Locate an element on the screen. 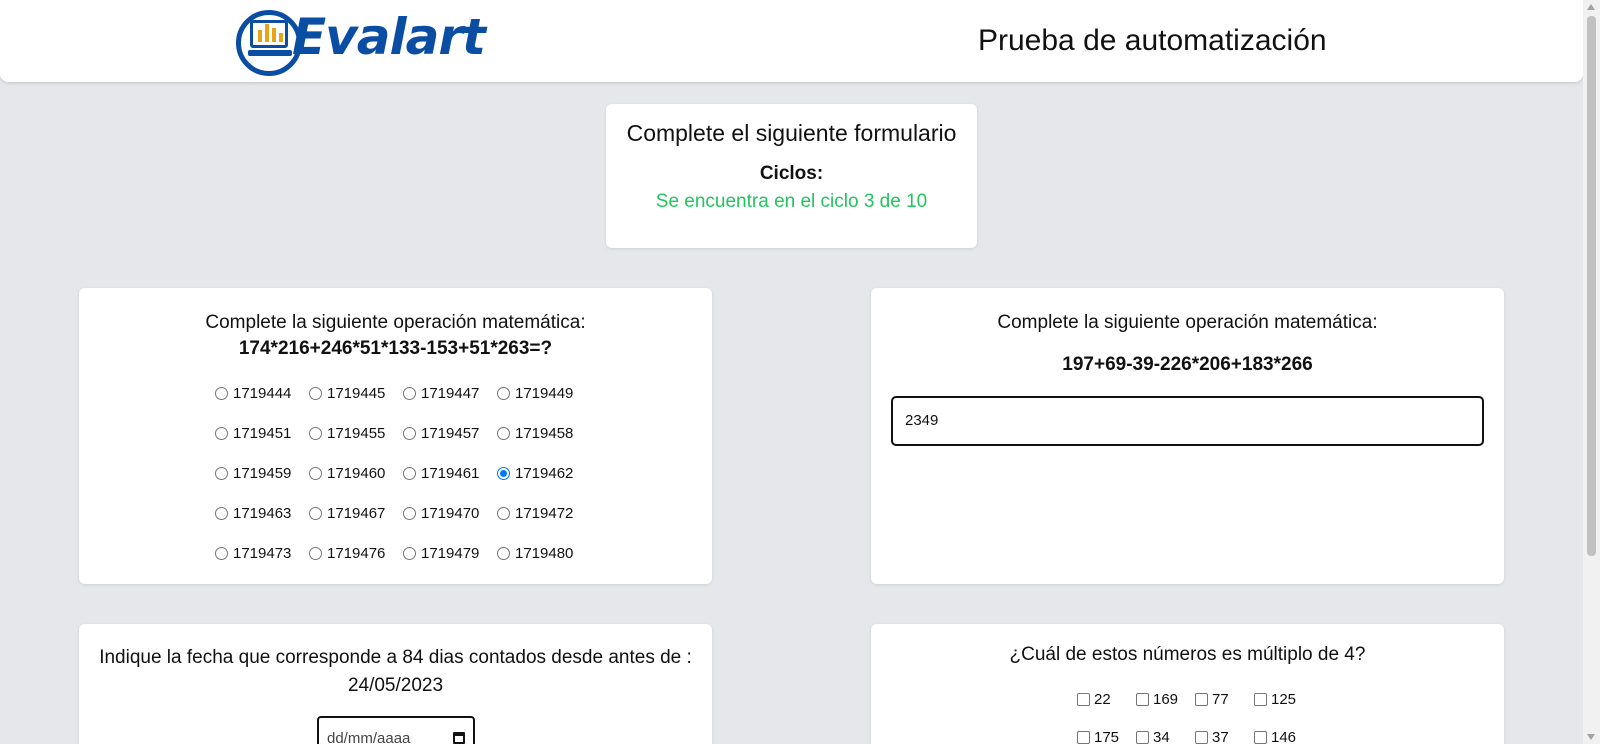 The height and width of the screenshot is (744, 1600). radio-label: 1719461 is located at coordinates (450, 473).